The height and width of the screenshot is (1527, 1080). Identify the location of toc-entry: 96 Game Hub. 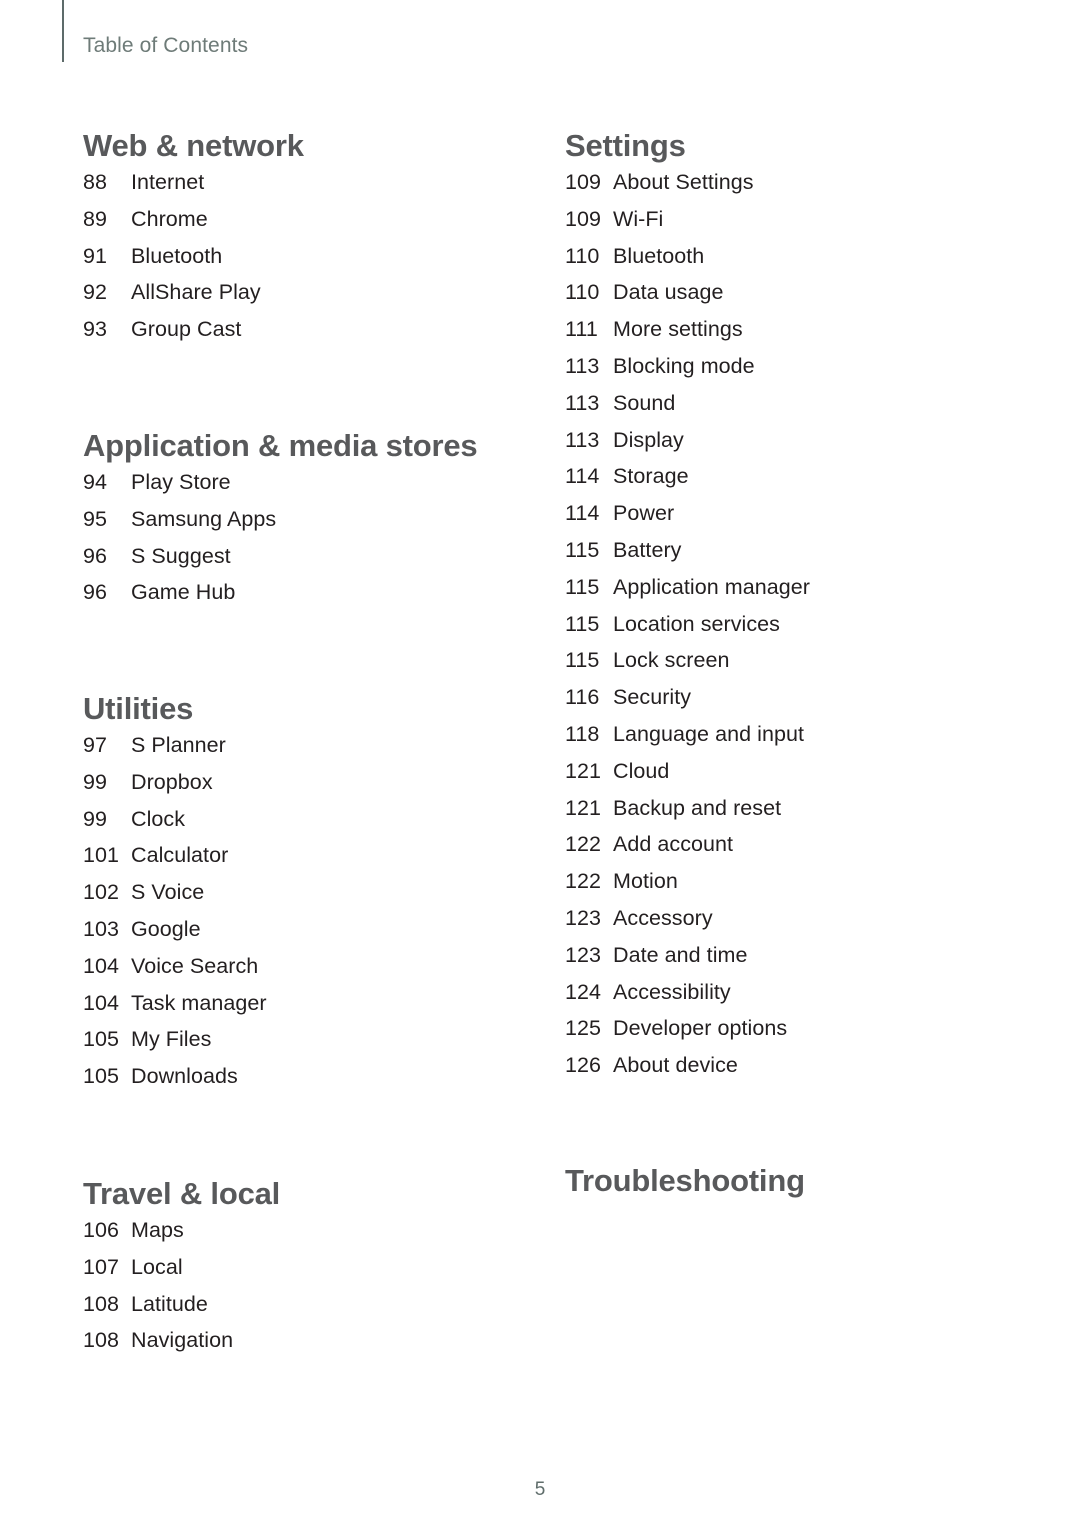
(318, 598).